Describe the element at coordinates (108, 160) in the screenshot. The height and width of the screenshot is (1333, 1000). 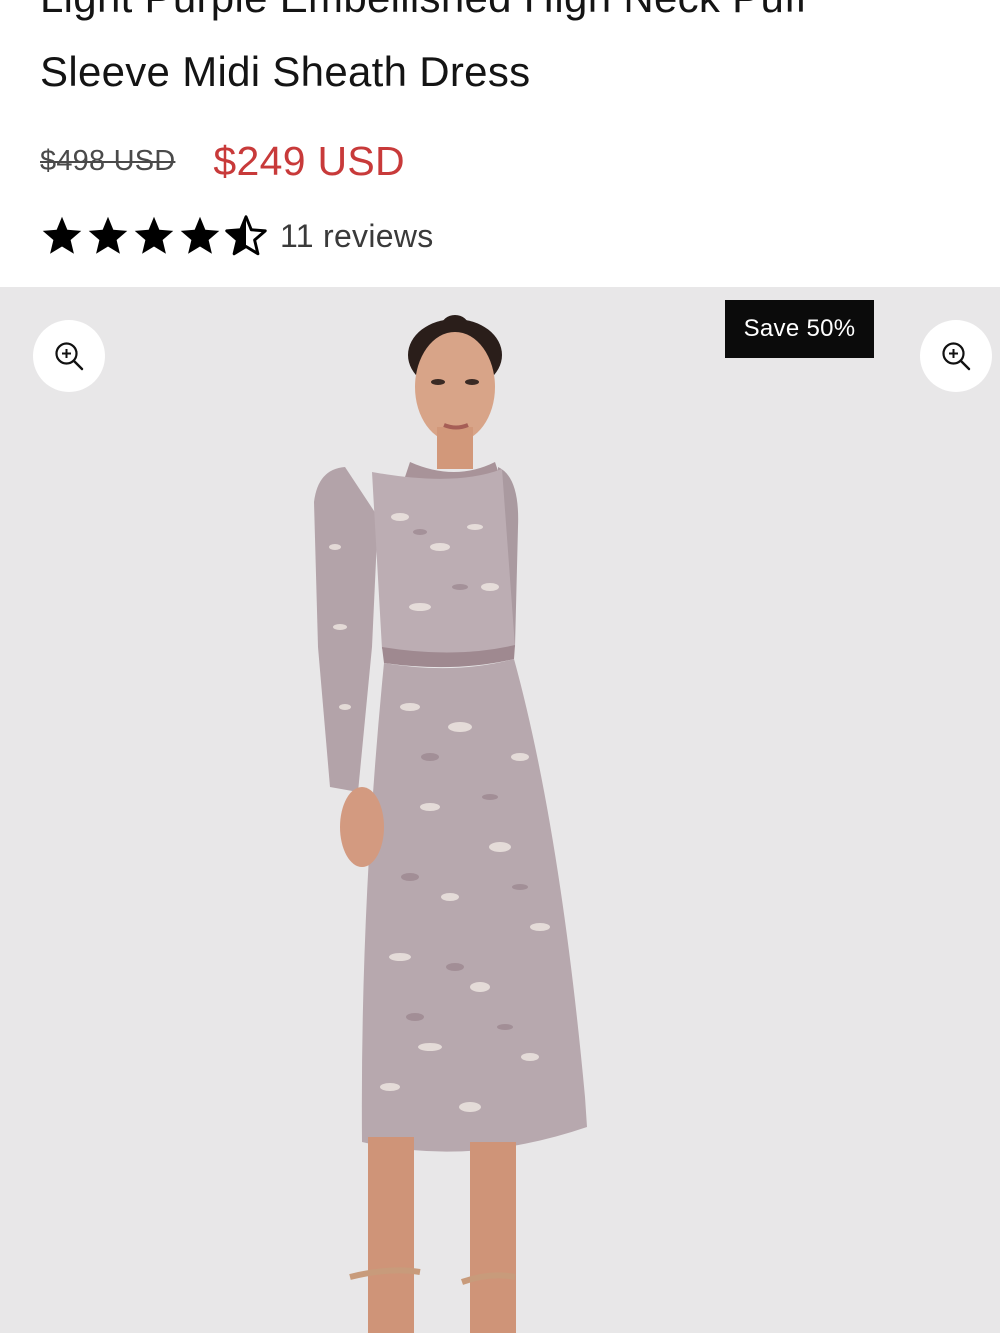
I see `compare-at-price: $498 USD` at that location.